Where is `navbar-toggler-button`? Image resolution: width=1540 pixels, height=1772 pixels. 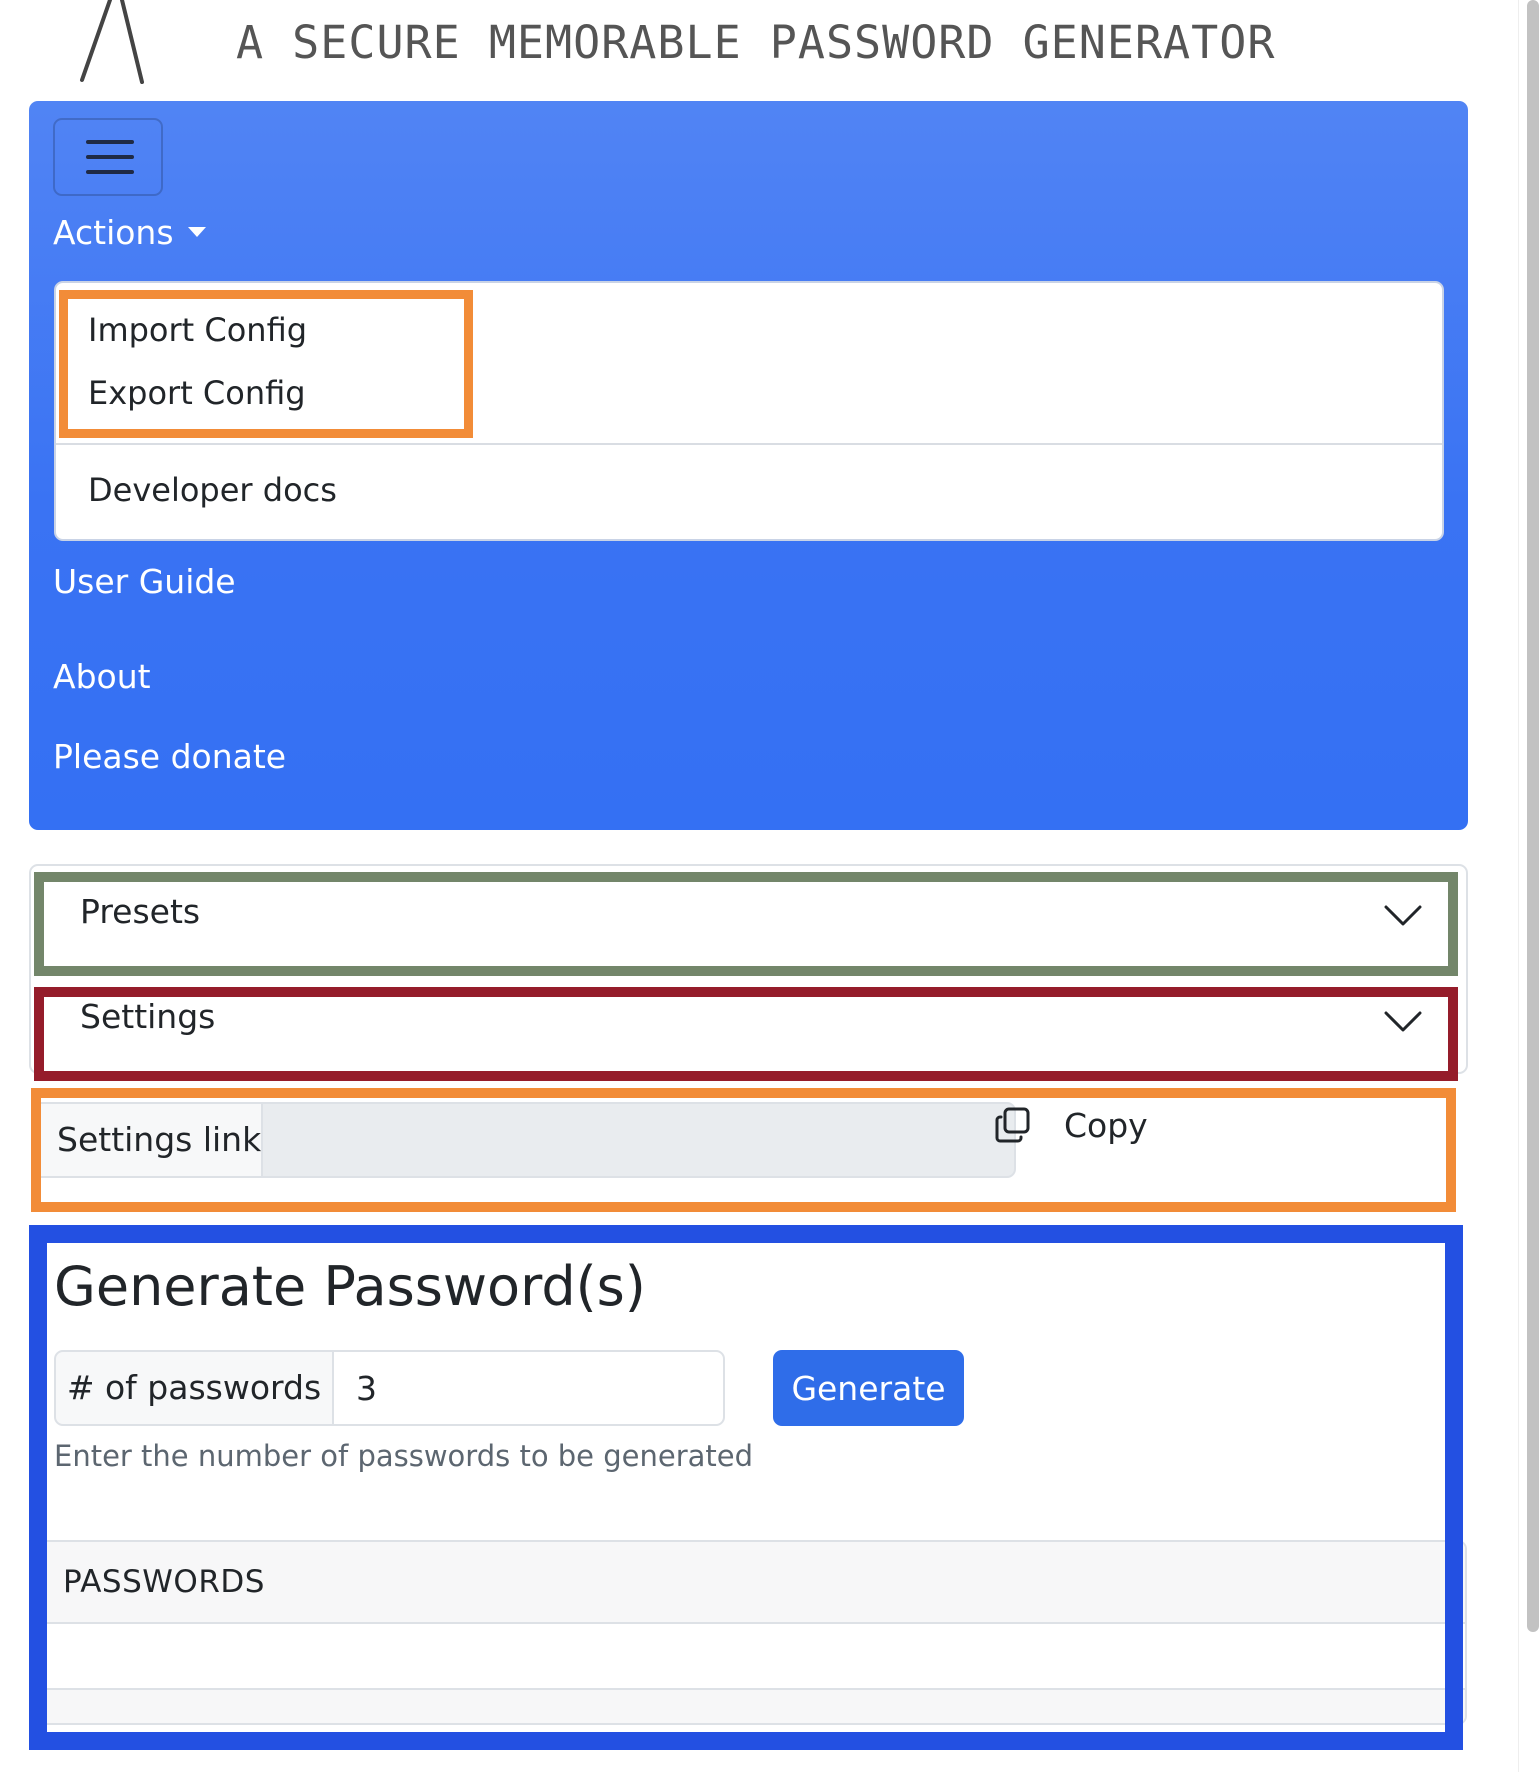
navbar-toggler-button is located at coordinates (108, 157).